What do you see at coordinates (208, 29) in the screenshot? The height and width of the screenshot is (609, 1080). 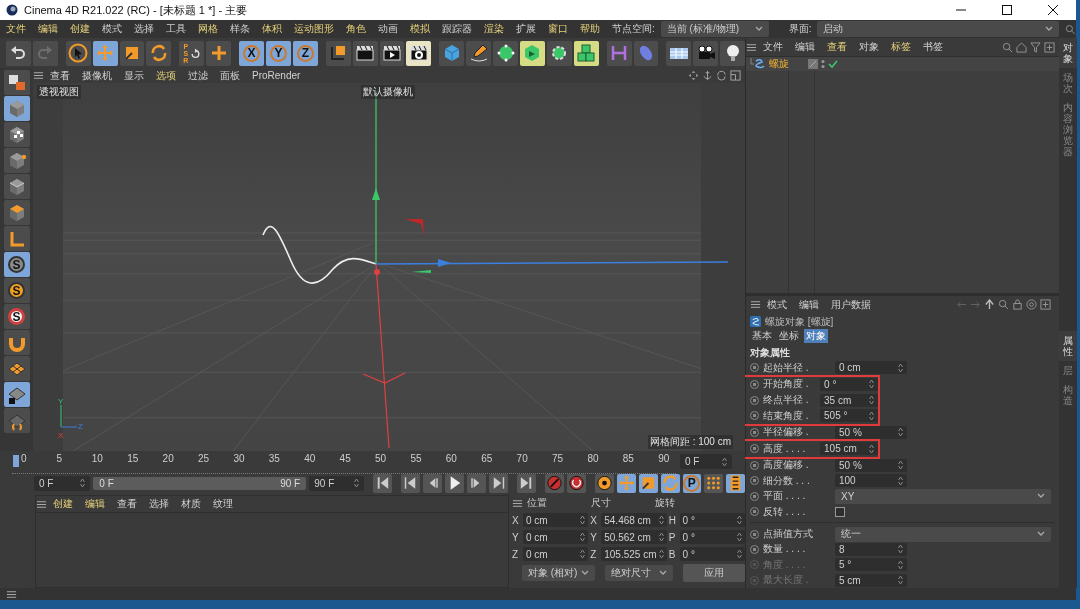 I see `menu-item: 网格` at bounding box center [208, 29].